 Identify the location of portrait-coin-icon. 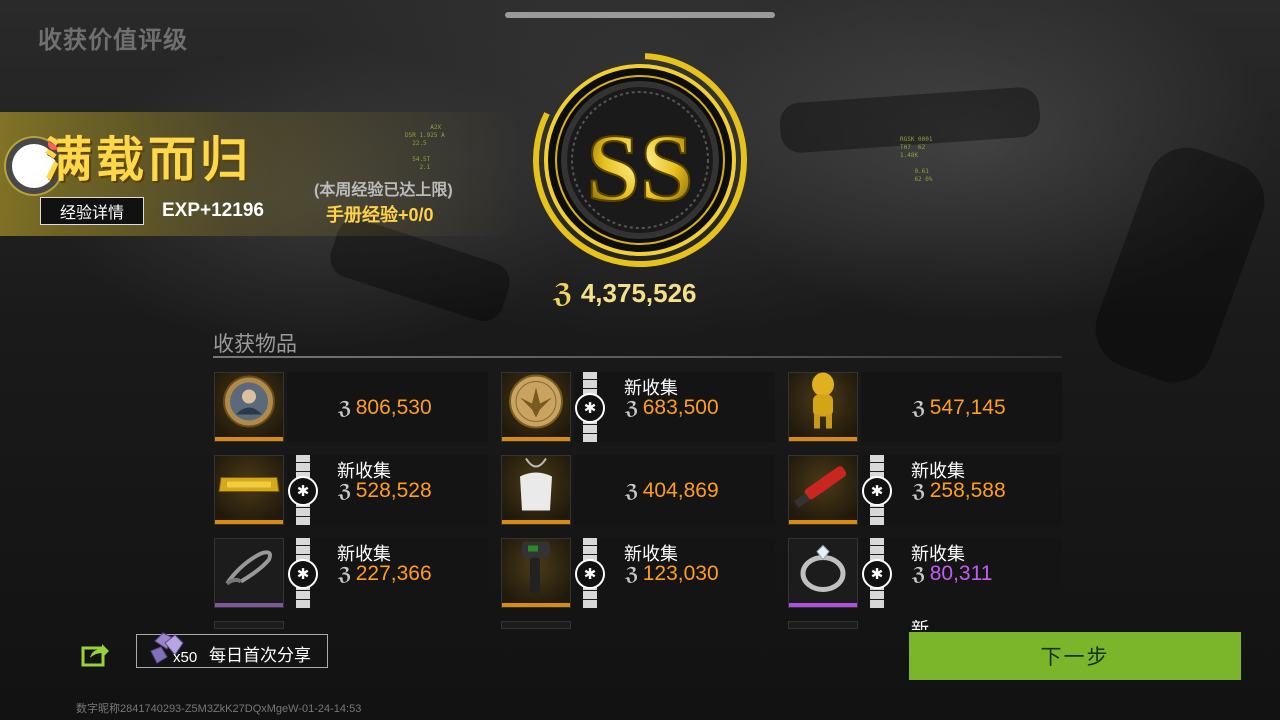
(249, 404).